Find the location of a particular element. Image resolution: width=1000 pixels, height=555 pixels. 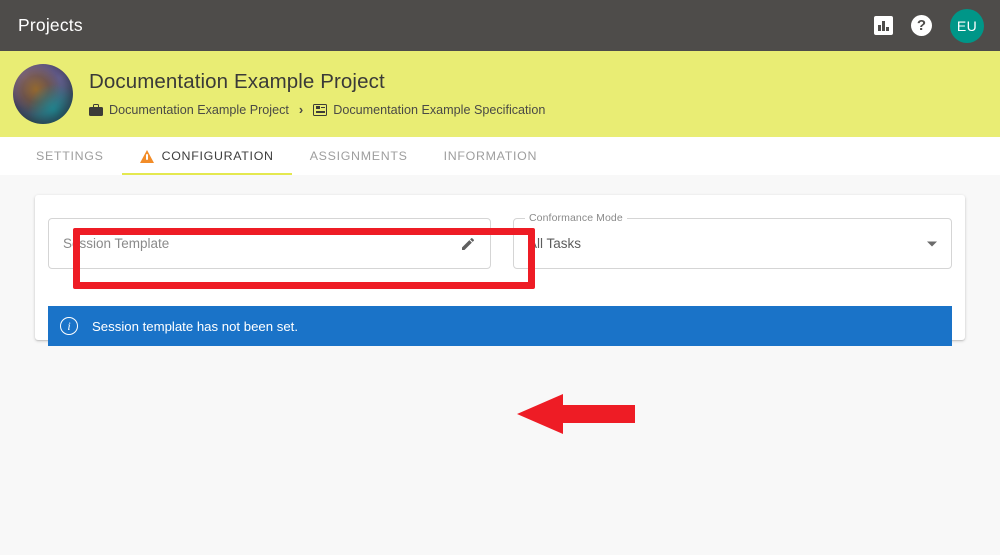

conformance-mode-select: Conformance Mode All Tasks is located at coordinates (732, 240).